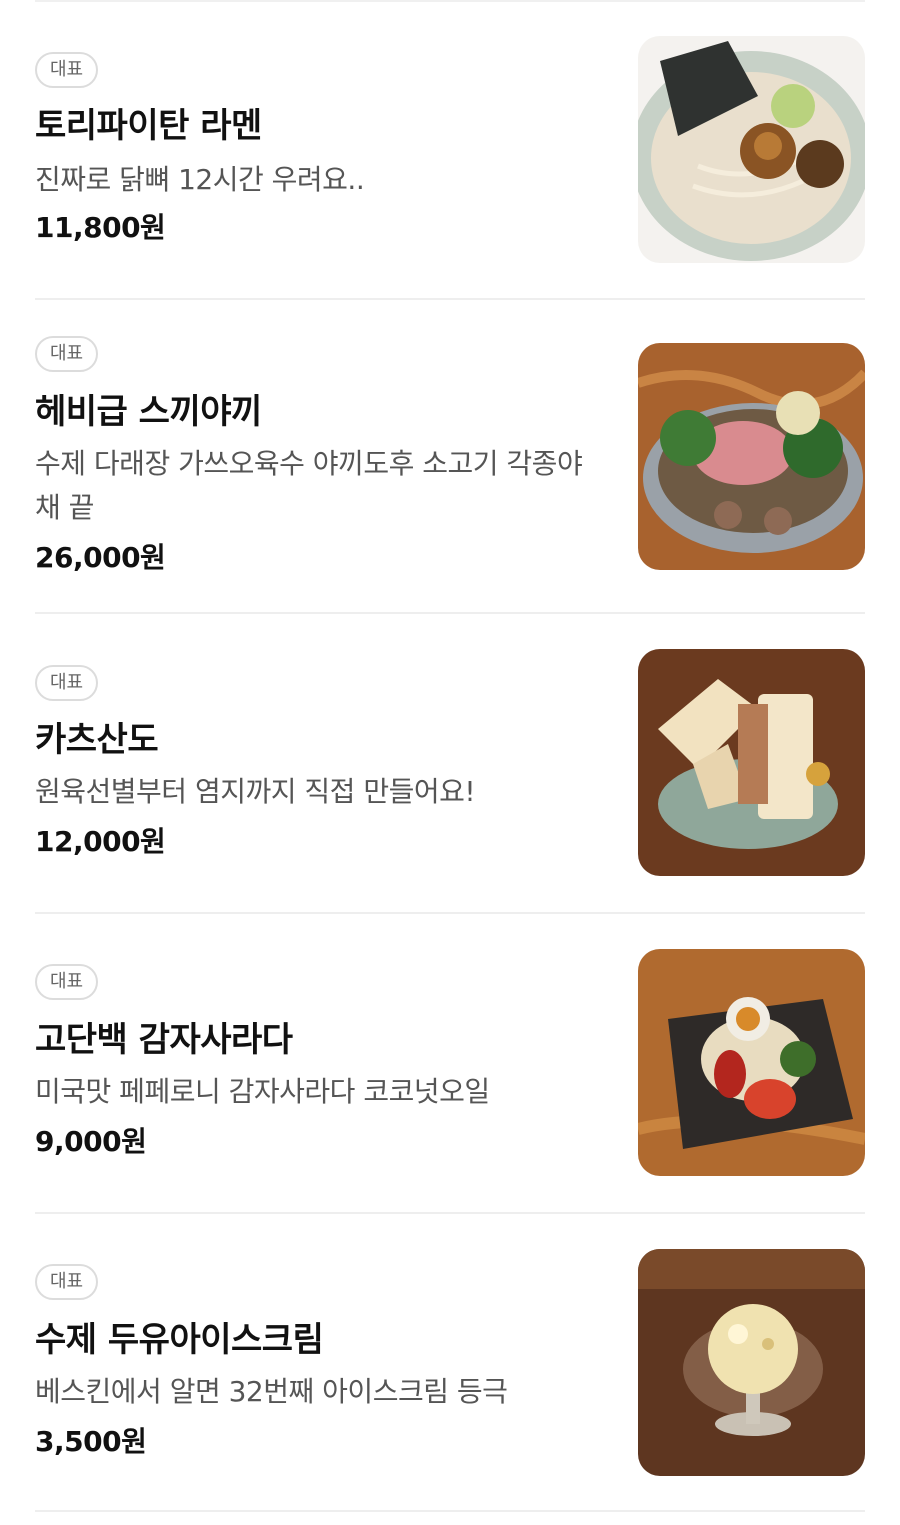 This screenshot has width=900, height=1525. Describe the element at coordinates (271, 1391) in the screenshot. I see `menu-item-description: 베스킨에서 알면 32번째 아이스크림 등극` at that location.